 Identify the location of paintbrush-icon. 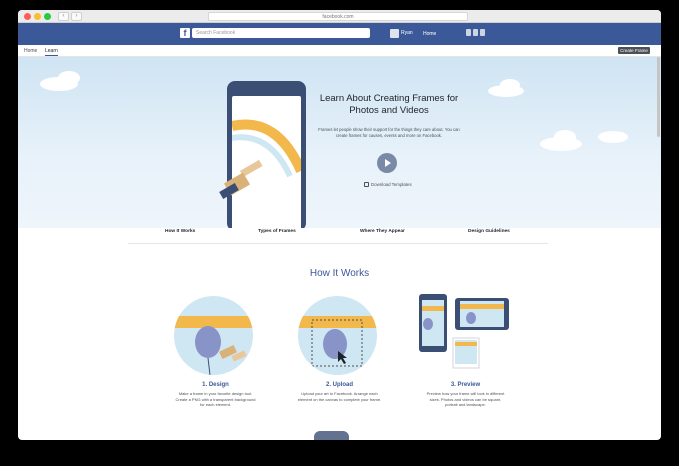
(241, 179).